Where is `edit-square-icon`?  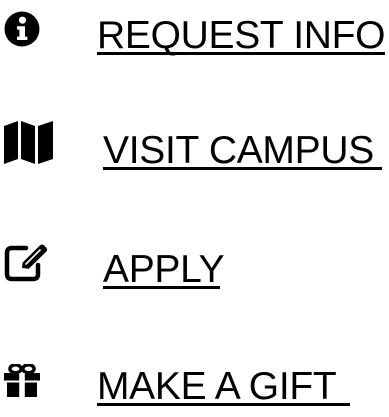
edit-square-icon is located at coordinates (29, 263).